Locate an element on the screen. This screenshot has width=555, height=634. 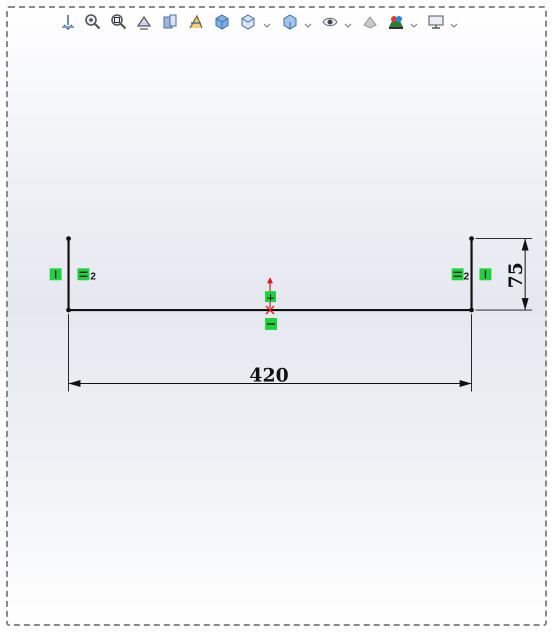
vertical-dimension-value: 75 is located at coordinates (516, 275).